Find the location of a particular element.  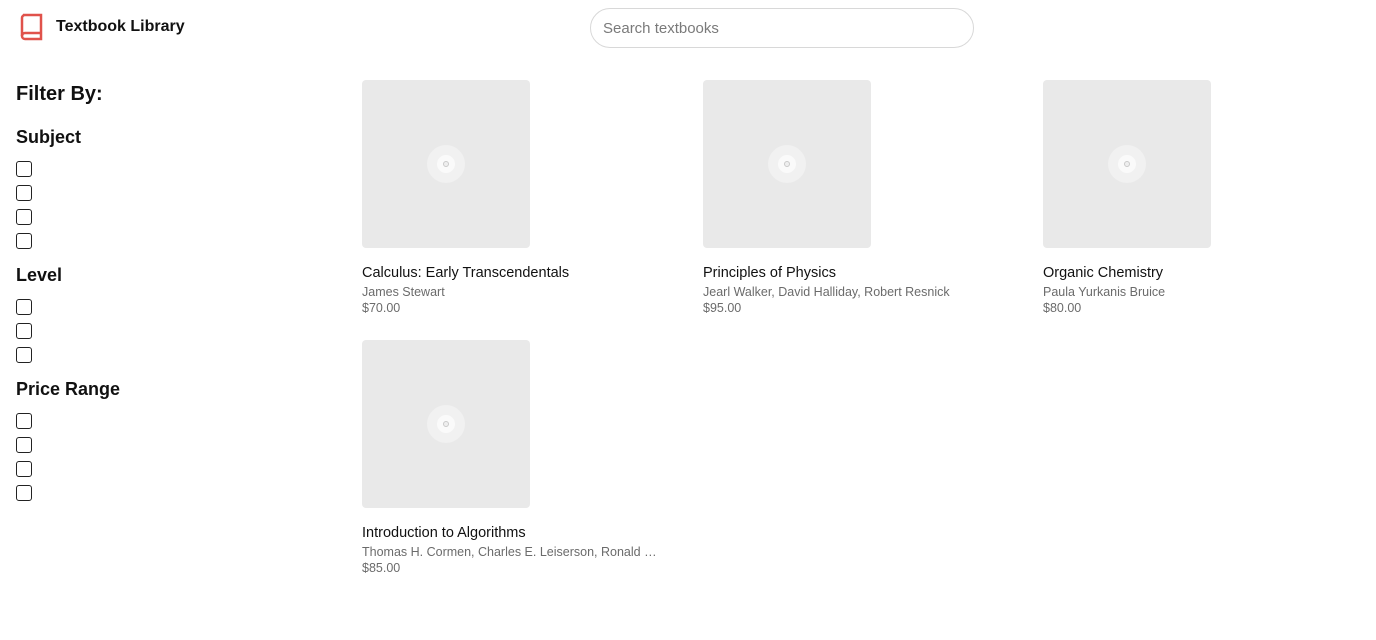

book-title: Principles of Physics is located at coordinates (769, 273).